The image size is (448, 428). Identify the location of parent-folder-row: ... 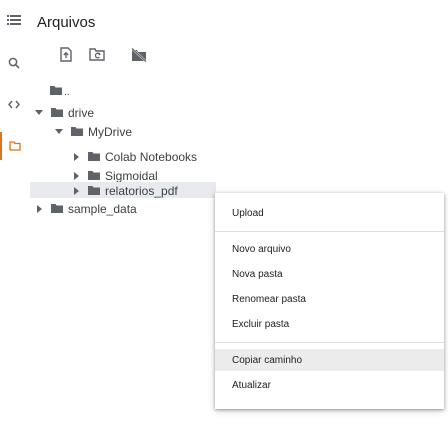
(60, 90).